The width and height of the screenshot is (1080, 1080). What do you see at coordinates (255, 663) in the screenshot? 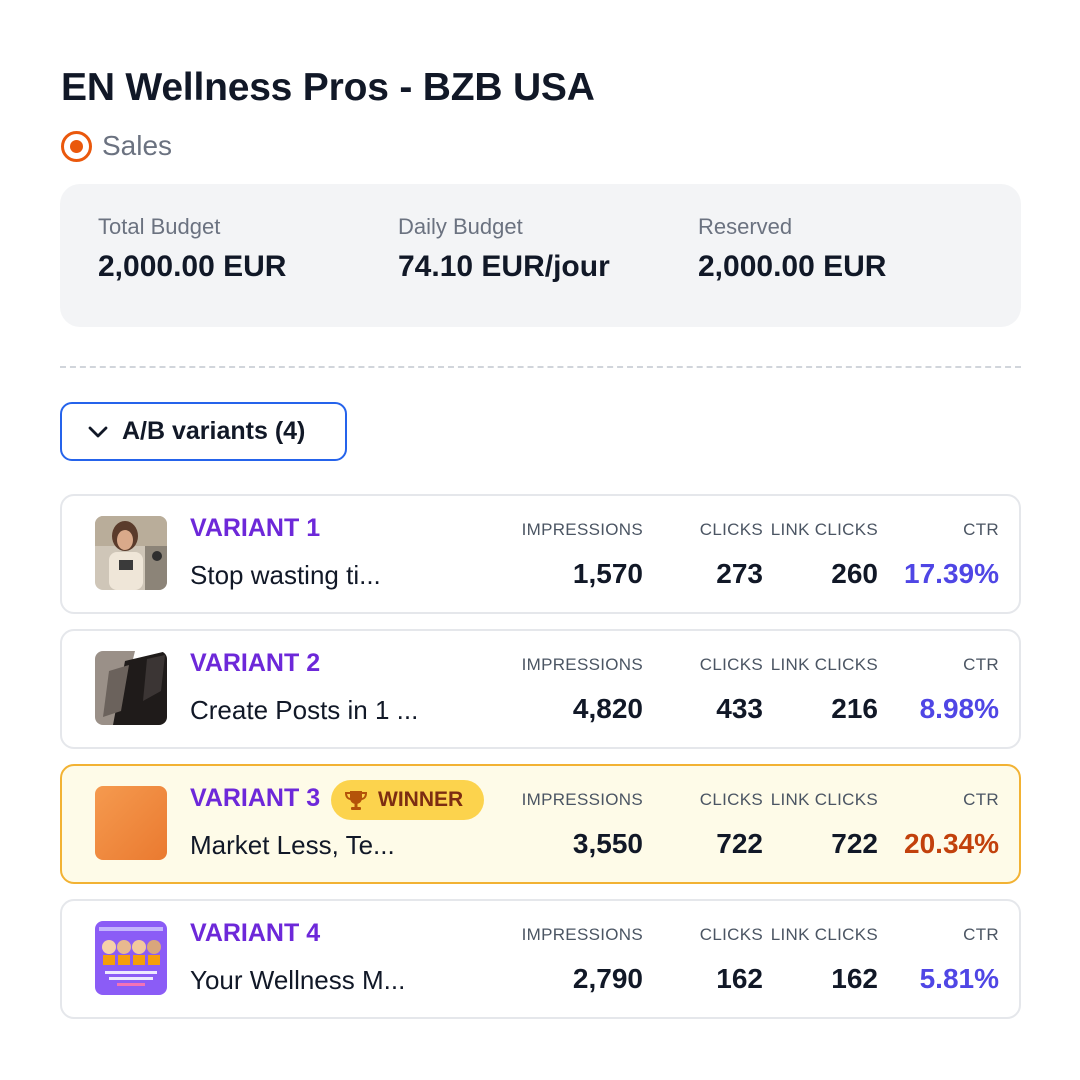
I see `variant-name: VARIANT 2` at bounding box center [255, 663].